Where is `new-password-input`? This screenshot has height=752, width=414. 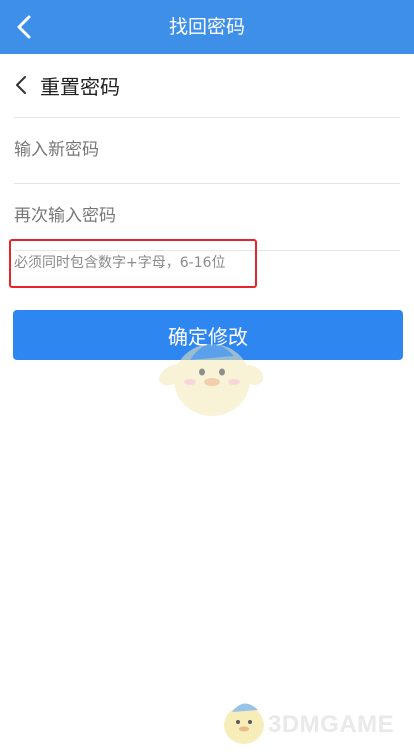 new-password-input is located at coordinates (207, 150).